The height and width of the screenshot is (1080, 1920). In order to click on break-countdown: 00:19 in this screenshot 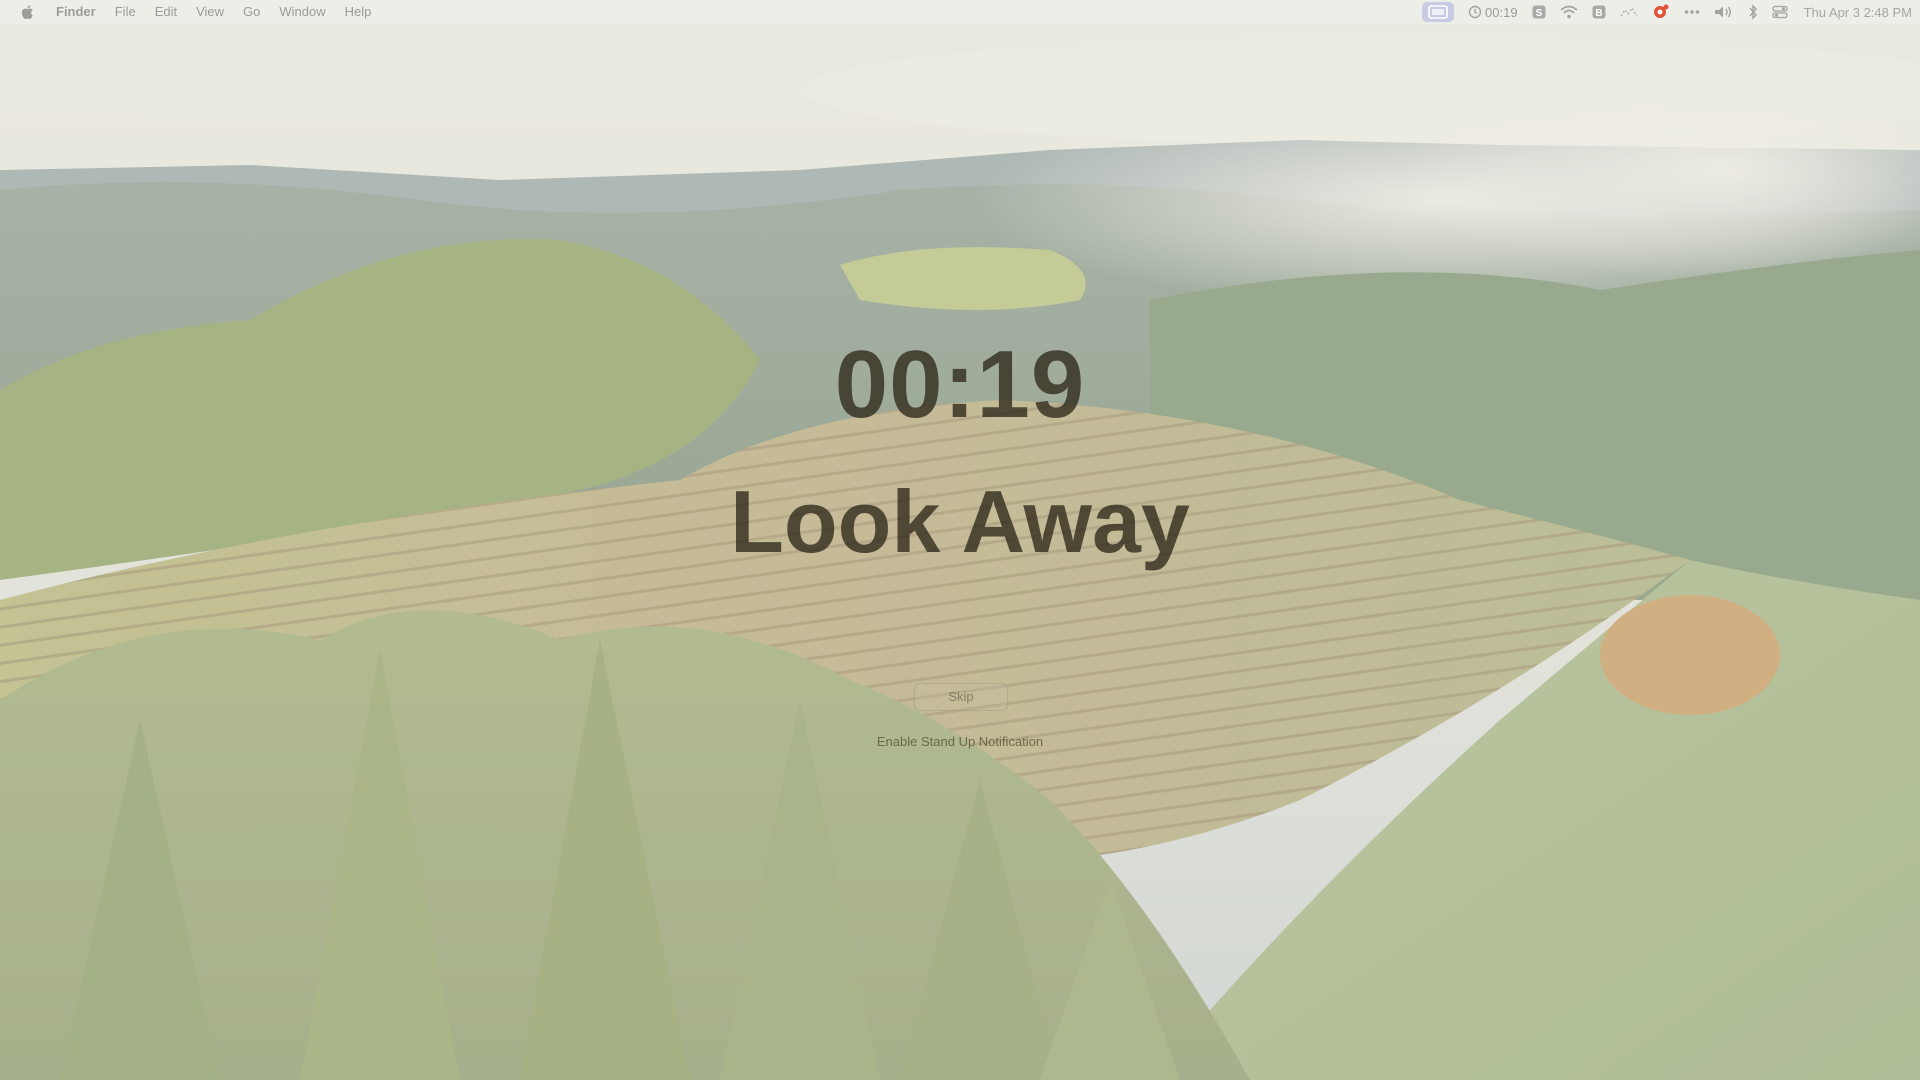, I will do `click(960, 384)`.